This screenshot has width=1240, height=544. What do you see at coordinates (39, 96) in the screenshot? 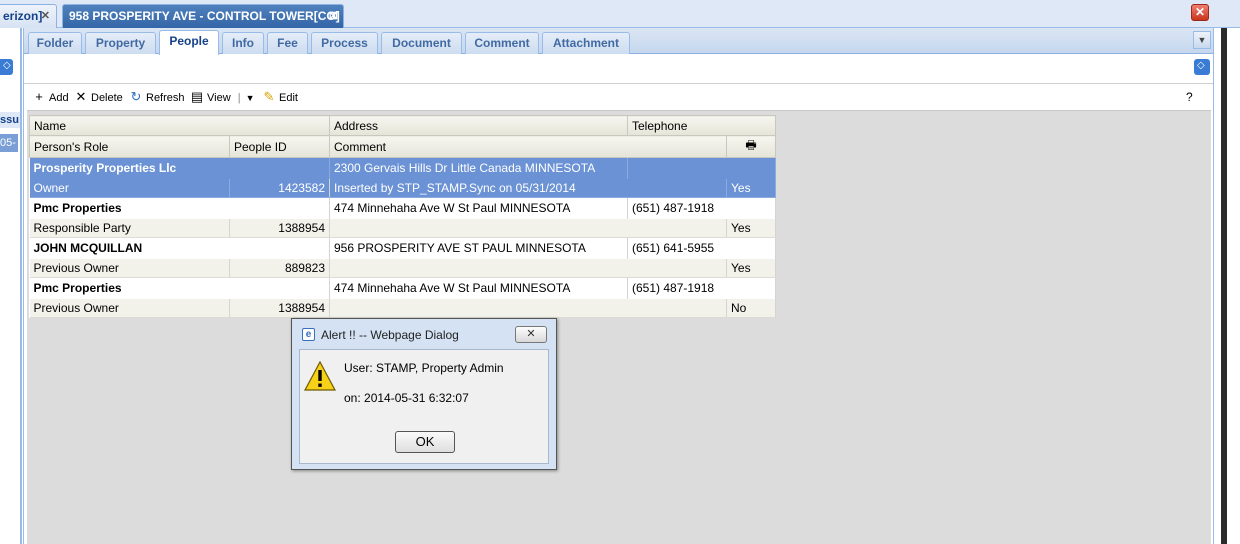
I see `plus-icon: +` at bounding box center [39, 96].